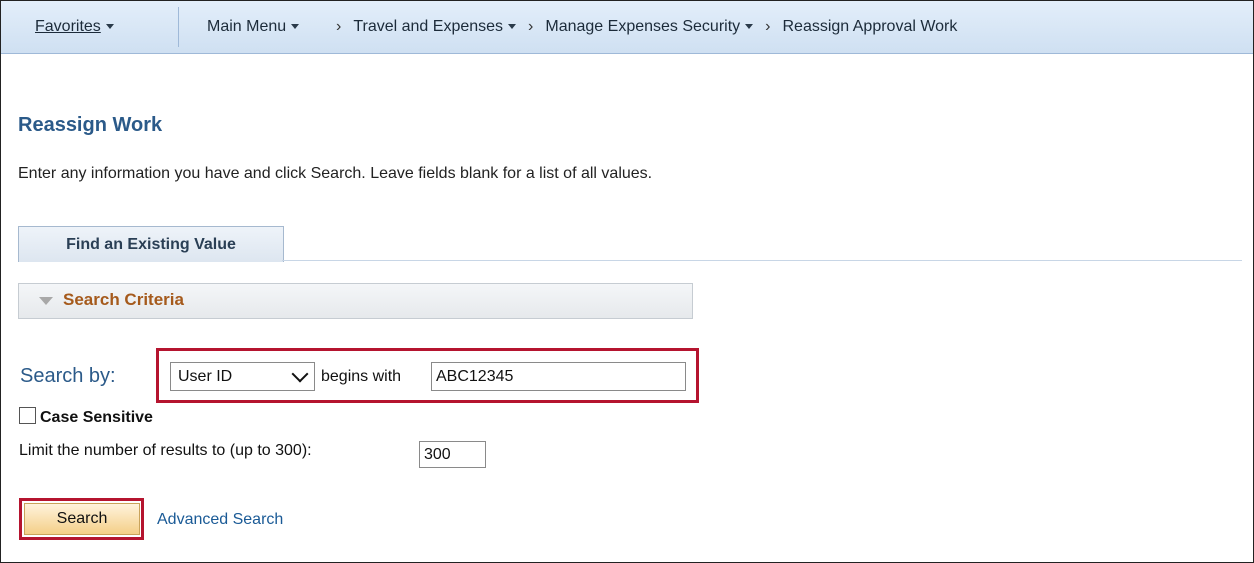 This screenshot has width=1254, height=563. What do you see at coordinates (178, 27) in the screenshot?
I see `nav-divider` at bounding box center [178, 27].